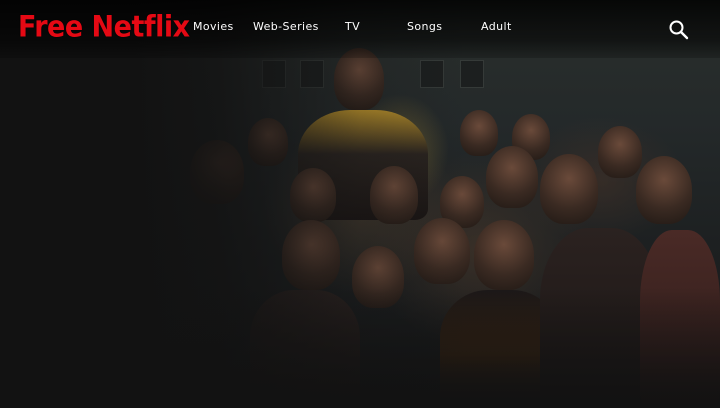 This screenshot has height=408, width=720. I want to click on nav-item-web-series: Web-Series, so click(286, 26).